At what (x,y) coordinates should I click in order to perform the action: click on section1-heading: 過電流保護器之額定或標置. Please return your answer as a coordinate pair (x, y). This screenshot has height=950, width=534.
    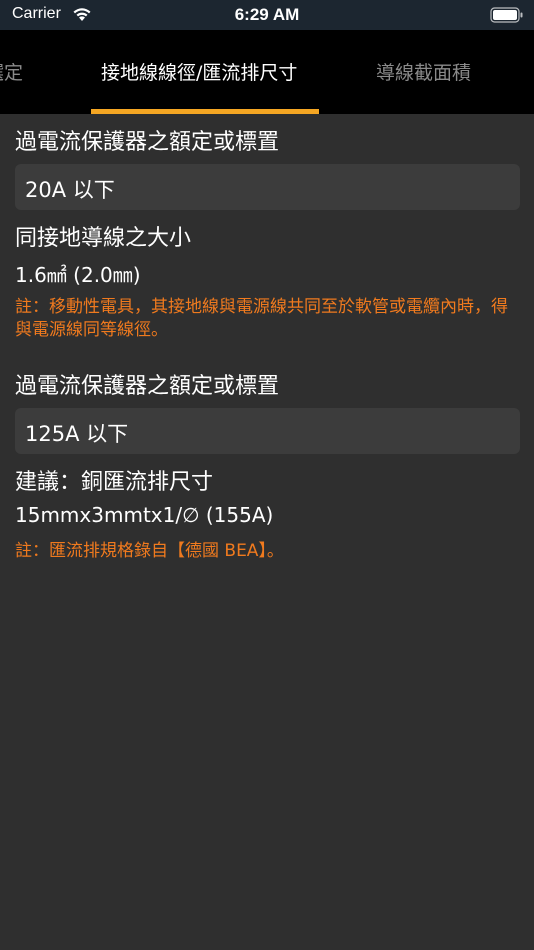
    Looking at the image, I should click on (147, 142).